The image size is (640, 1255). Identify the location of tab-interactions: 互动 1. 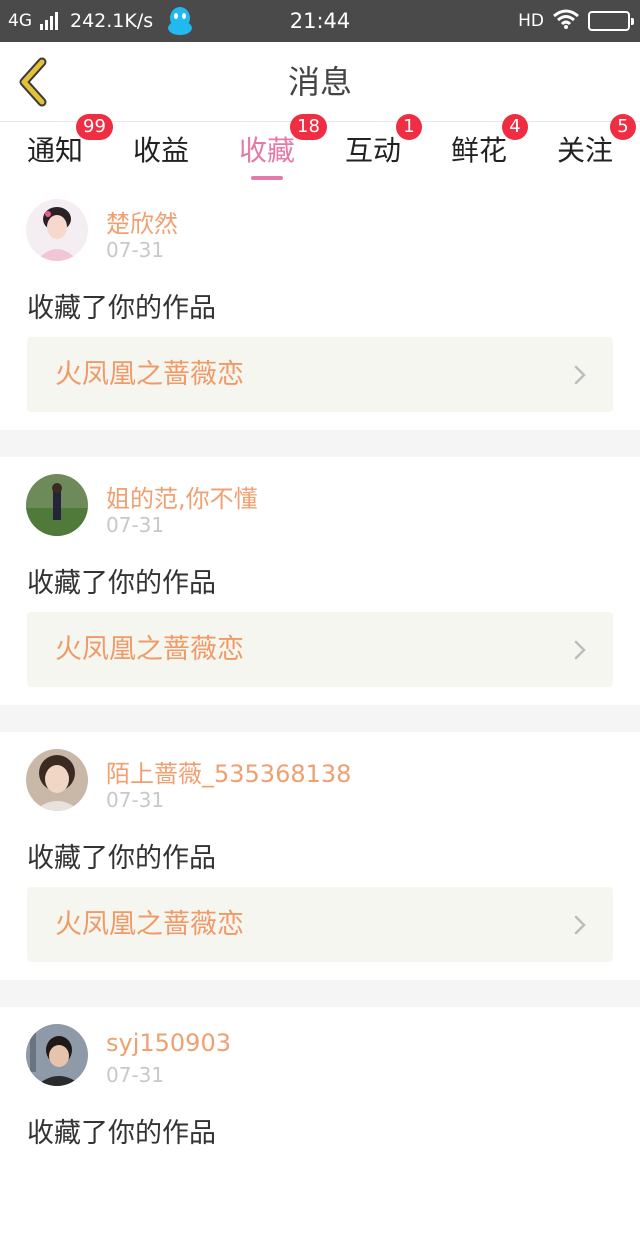
(373, 148).